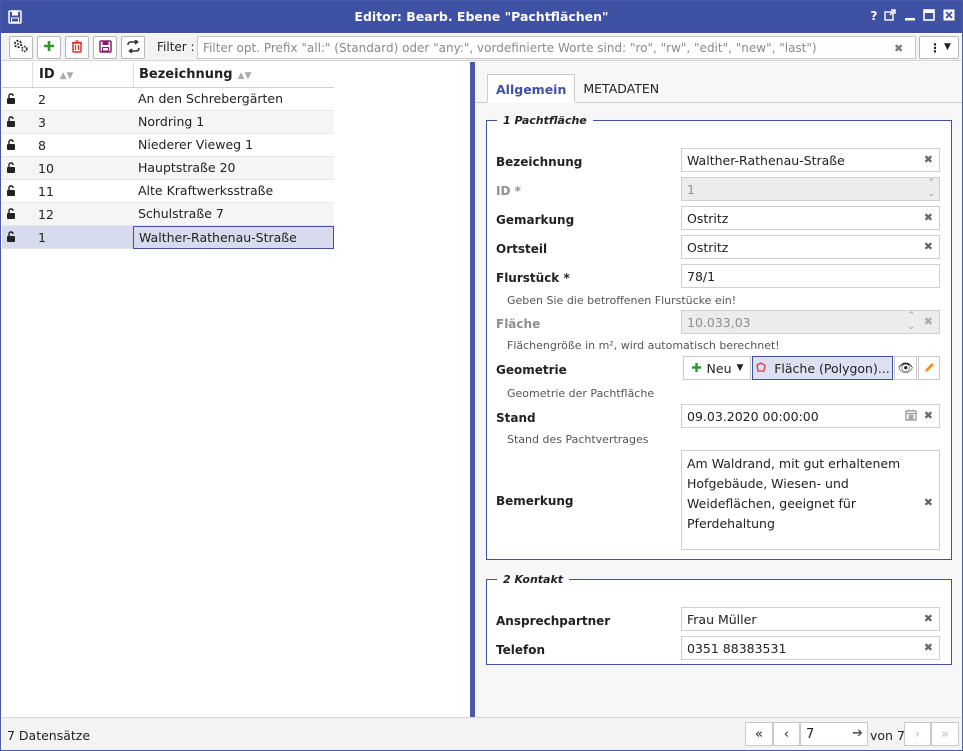 The image size is (963, 751). Describe the element at coordinates (911, 416) in the screenshot. I see `calendar-icon` at that location.